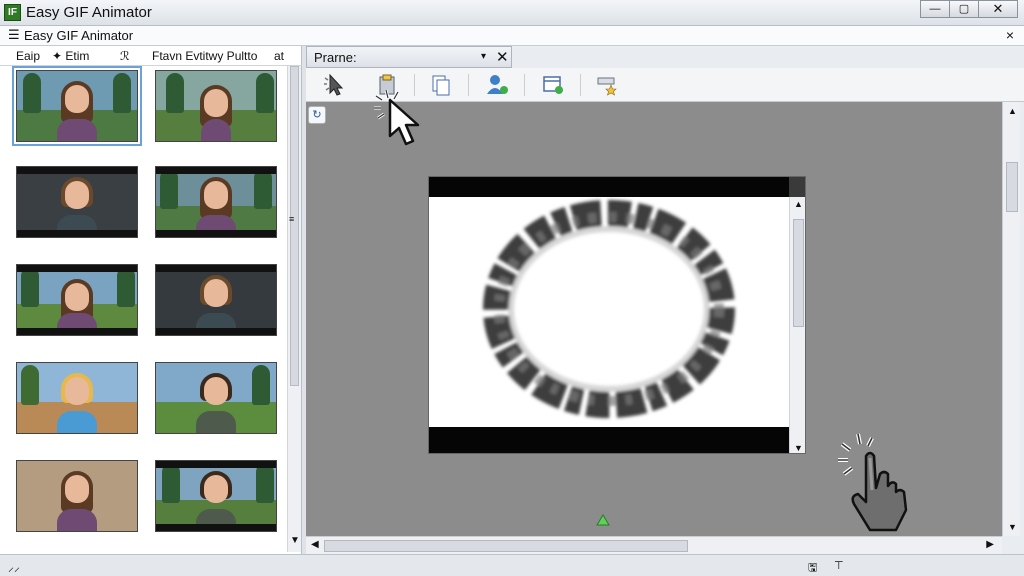 Image resolution: width=1024 pixels, height=576 pixels. Describe the element at coordinates (935, 9) in the screenshot. I see `minimize-button: —` at that location.